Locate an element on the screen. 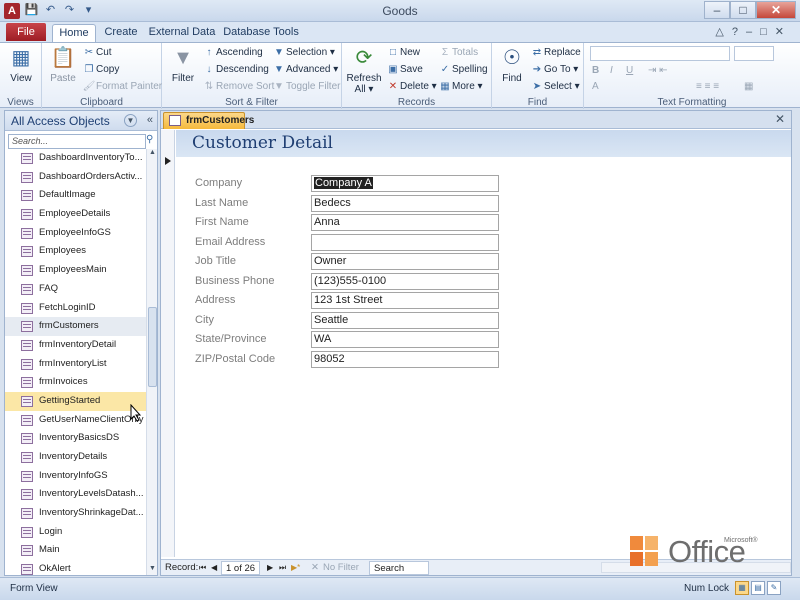  field-input: Seattle is located at coordinates (405, 320).